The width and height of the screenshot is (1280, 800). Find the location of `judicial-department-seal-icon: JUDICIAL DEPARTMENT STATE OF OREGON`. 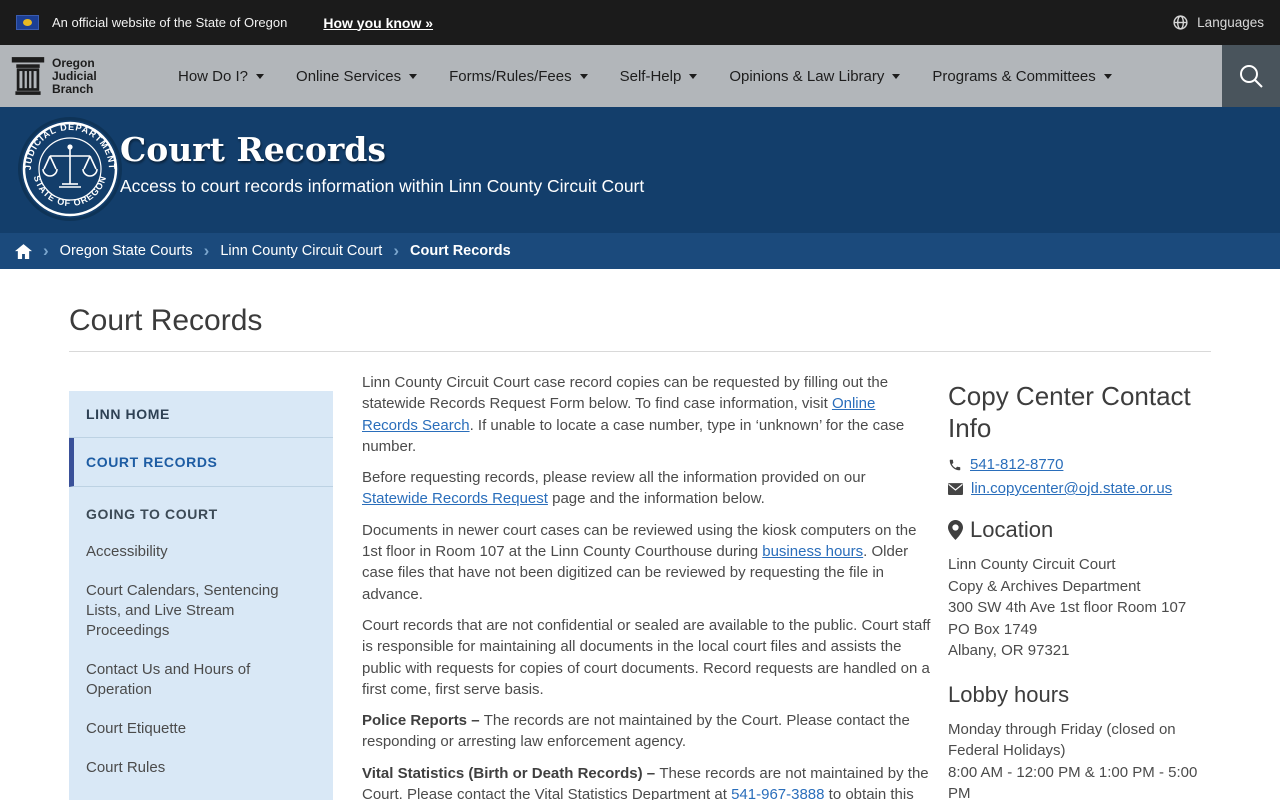

judicial-department-seal-icon: JUDICIAL DEPARTMENT STATE OF OREGON is located at coordinates (70, 169).